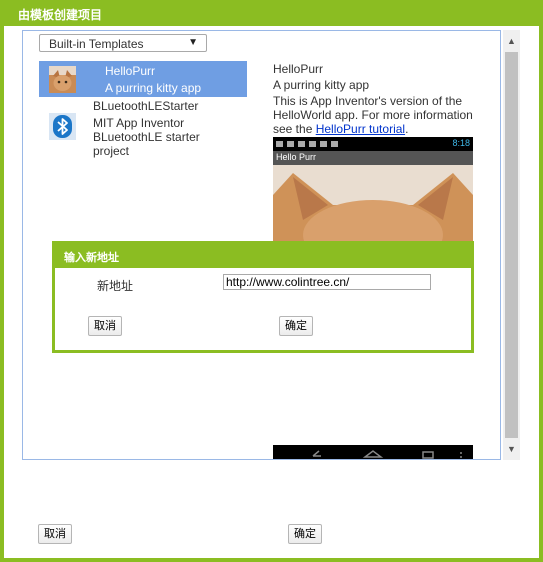  I want to click on template-name: BLuetoothLEStarter, so click(146, 106).